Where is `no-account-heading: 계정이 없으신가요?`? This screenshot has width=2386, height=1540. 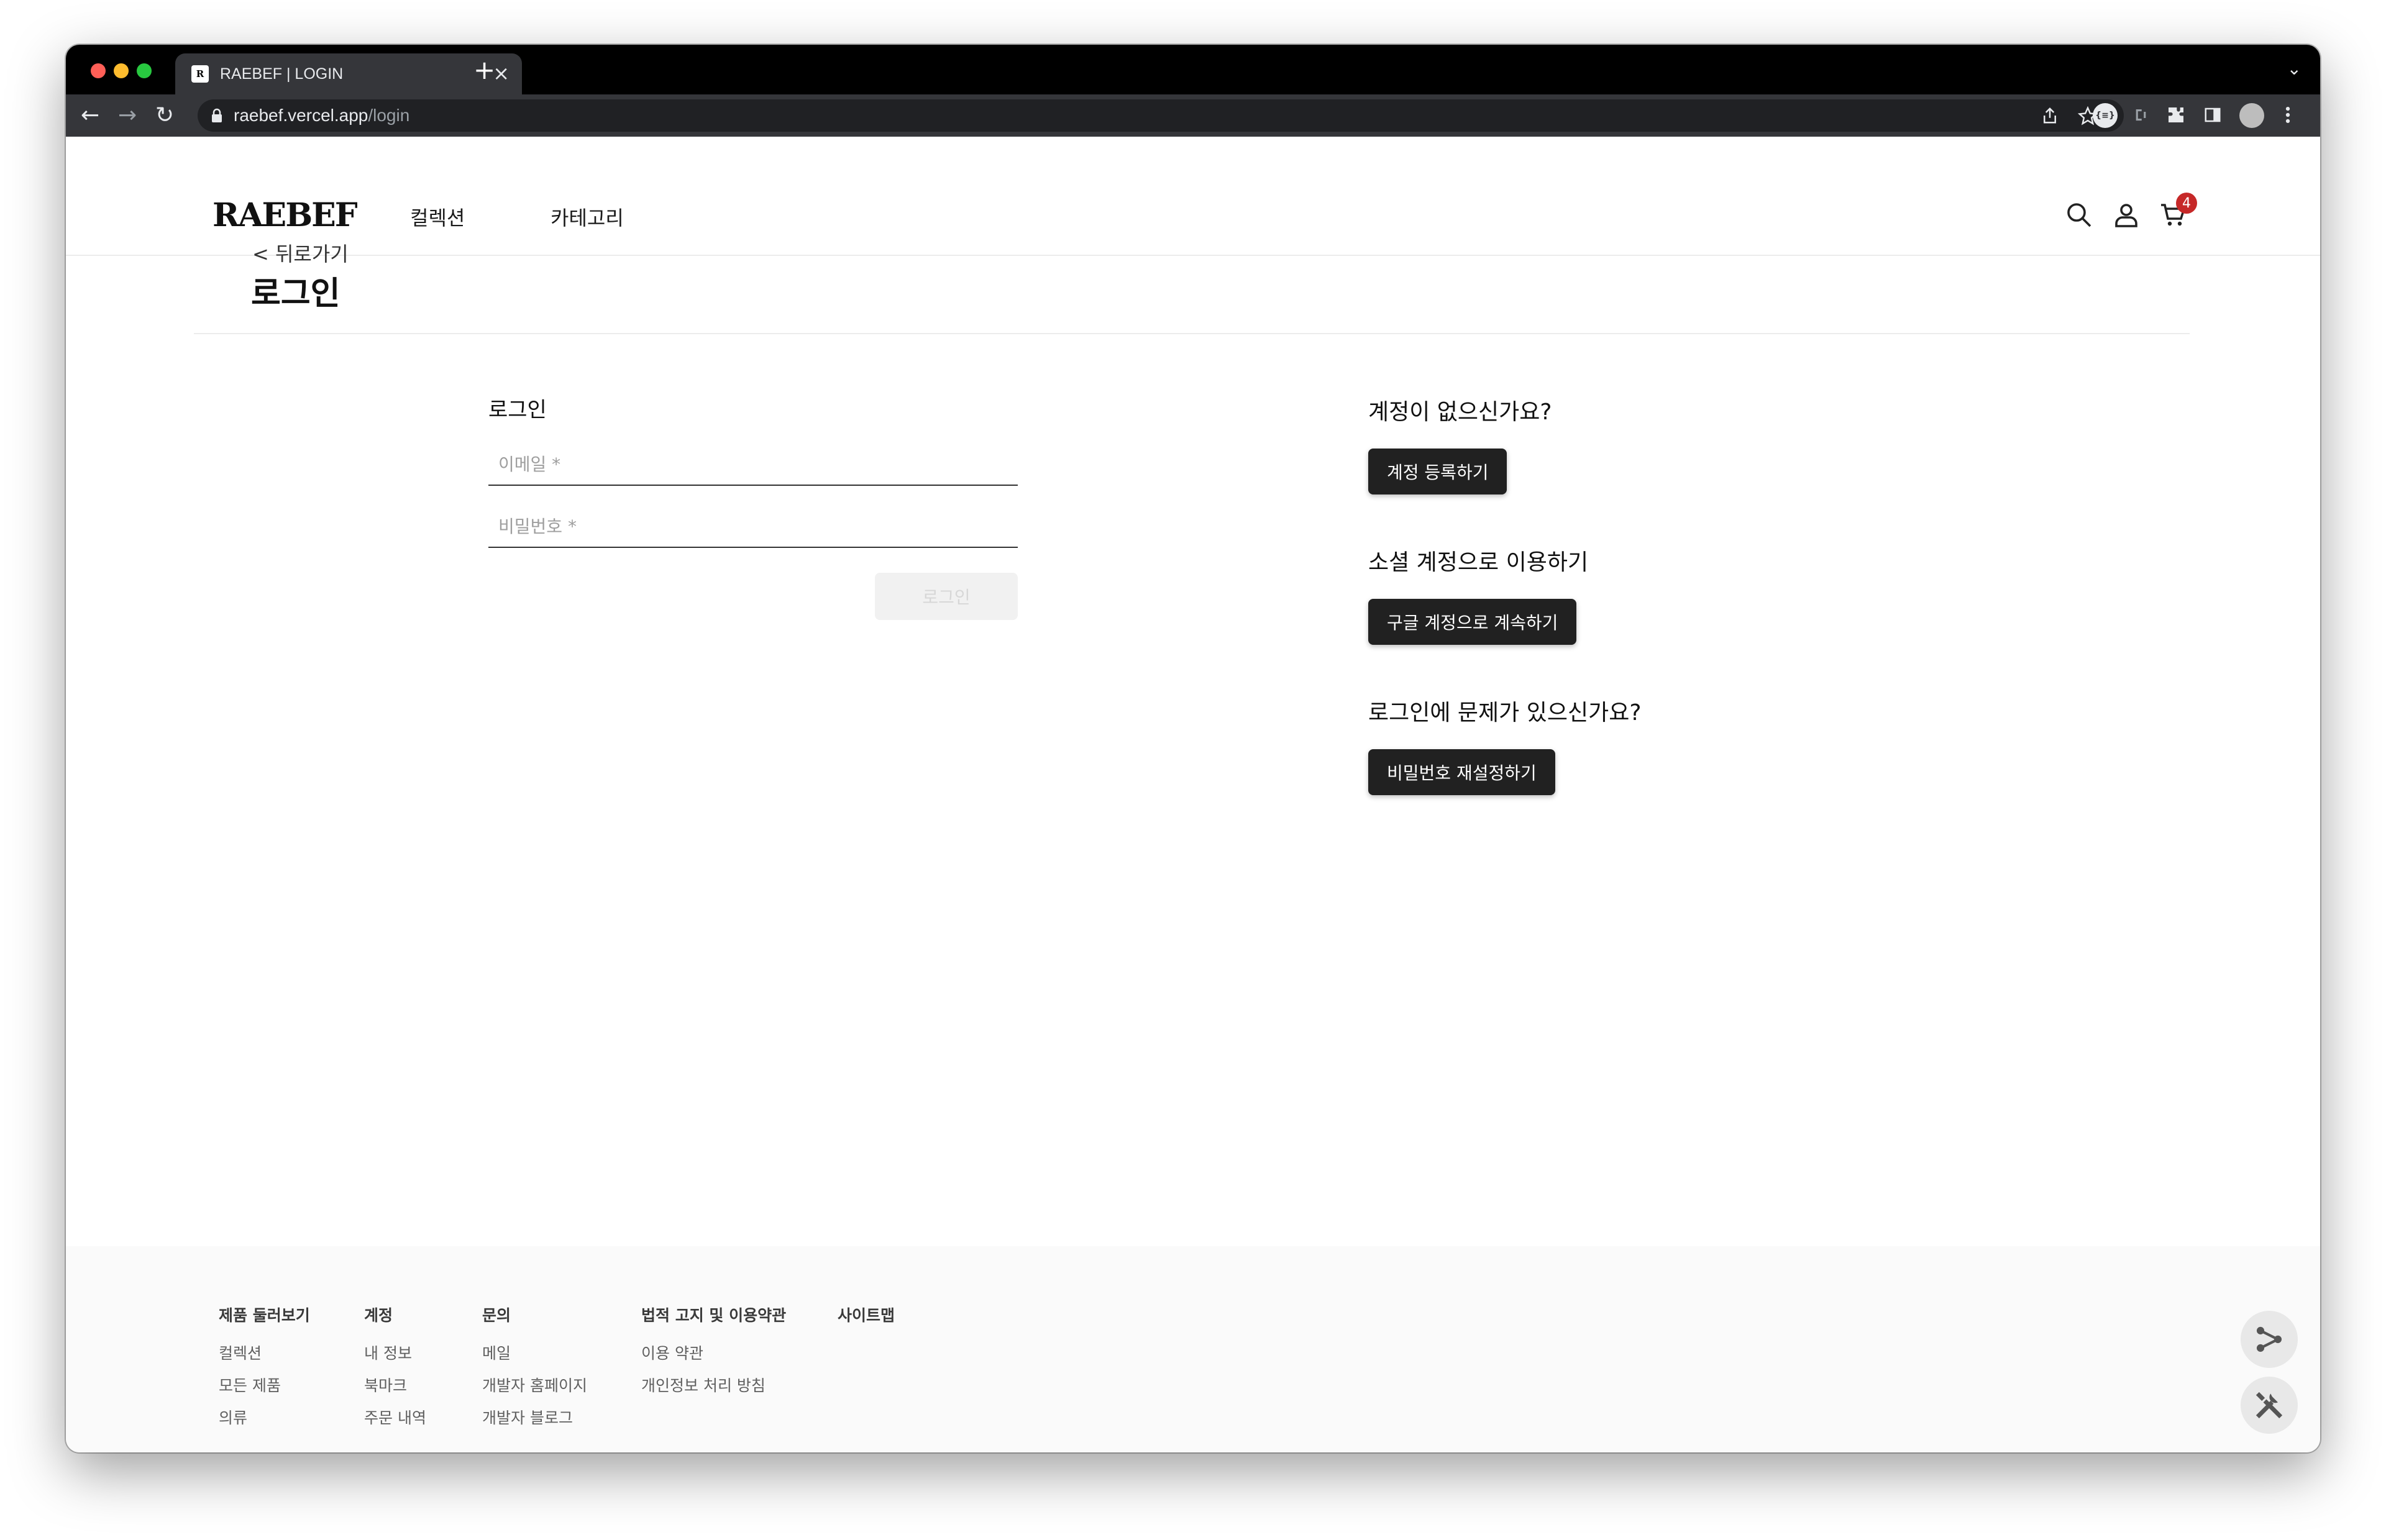 no-account-heading: 계정이 없으신가요? is located at coordinates (1460, 412).